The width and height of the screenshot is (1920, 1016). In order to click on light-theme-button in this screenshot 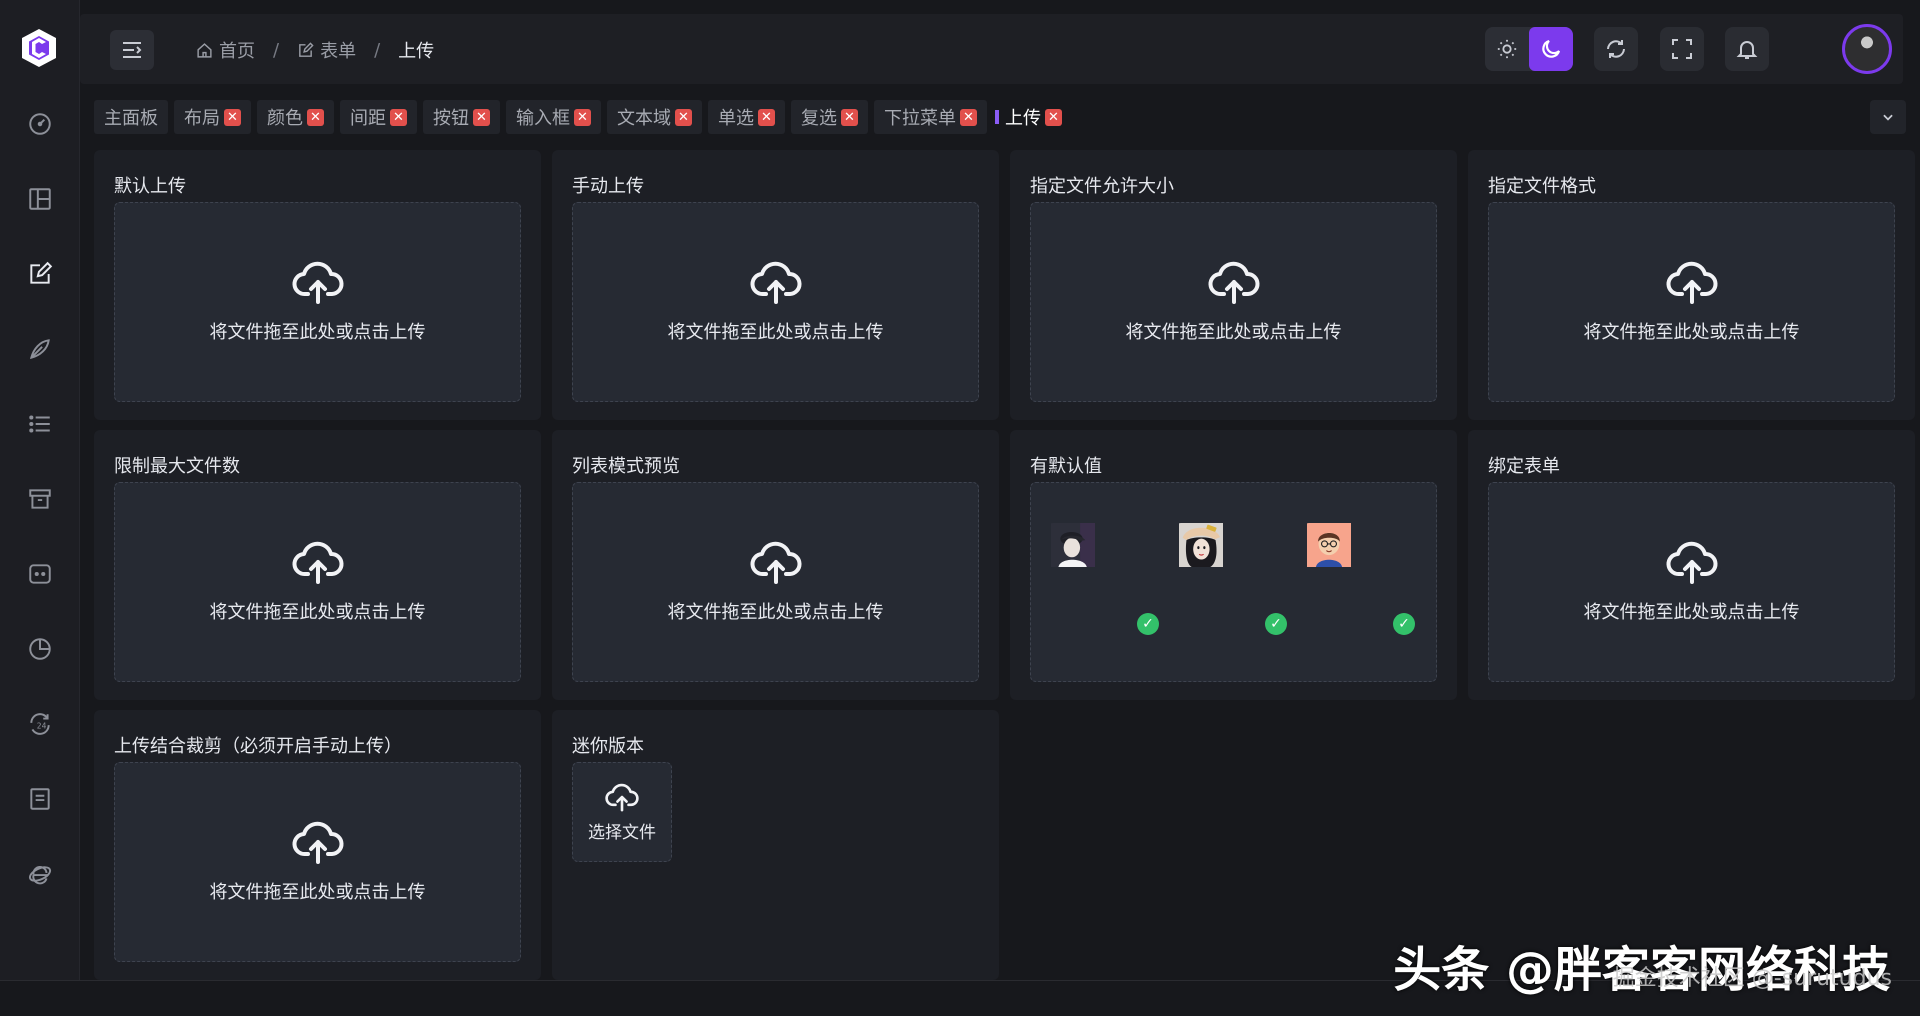, I will do `click(1507, 49)`.